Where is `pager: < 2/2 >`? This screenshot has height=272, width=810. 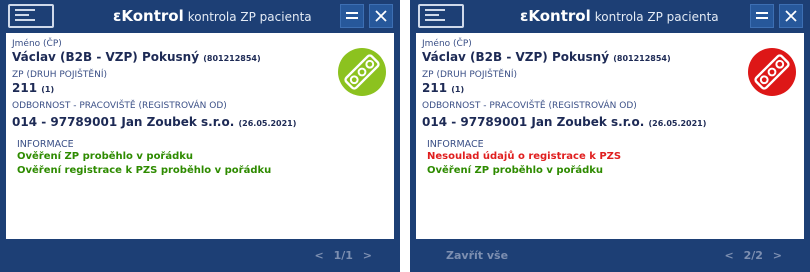
pager: < 2/2 > is located at coordinates (753, 255).